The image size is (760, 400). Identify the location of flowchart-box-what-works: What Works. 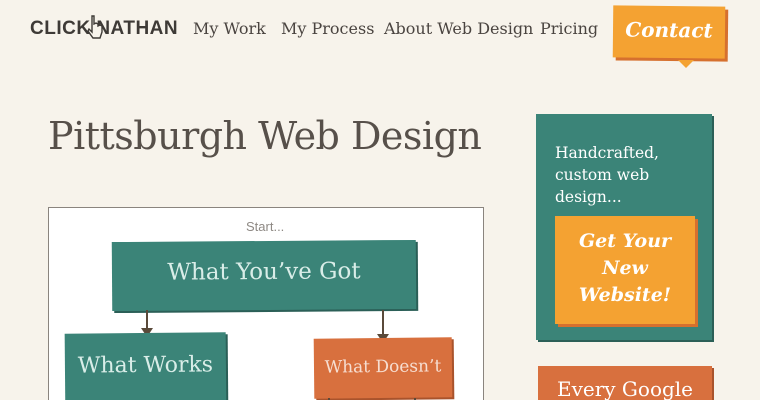
(145, 366).